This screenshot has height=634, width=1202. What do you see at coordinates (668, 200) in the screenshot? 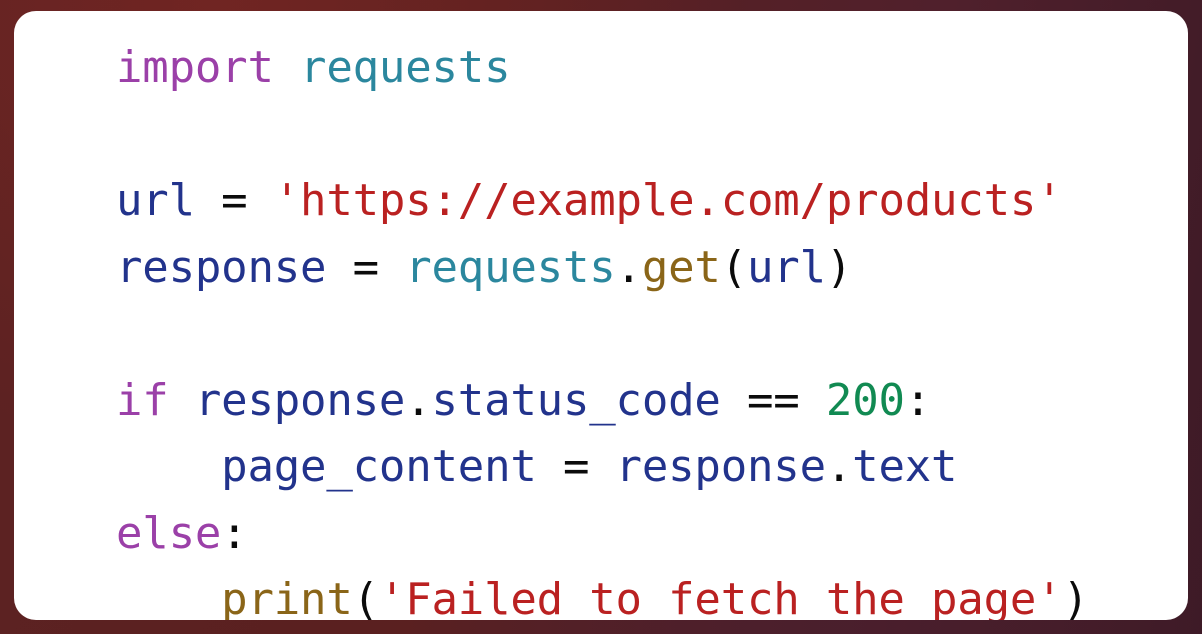
I see `token-string: 'https://example.com/products'` at bounding box center [668, 200].